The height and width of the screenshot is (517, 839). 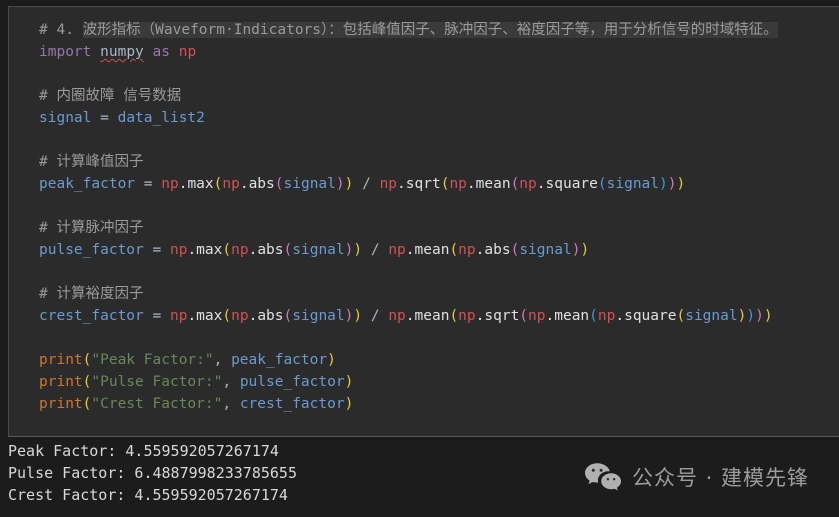 I want to click on code-line-print-pulse: print("Pulse Factor:", pulse_factor), so click(x=439, y=382).